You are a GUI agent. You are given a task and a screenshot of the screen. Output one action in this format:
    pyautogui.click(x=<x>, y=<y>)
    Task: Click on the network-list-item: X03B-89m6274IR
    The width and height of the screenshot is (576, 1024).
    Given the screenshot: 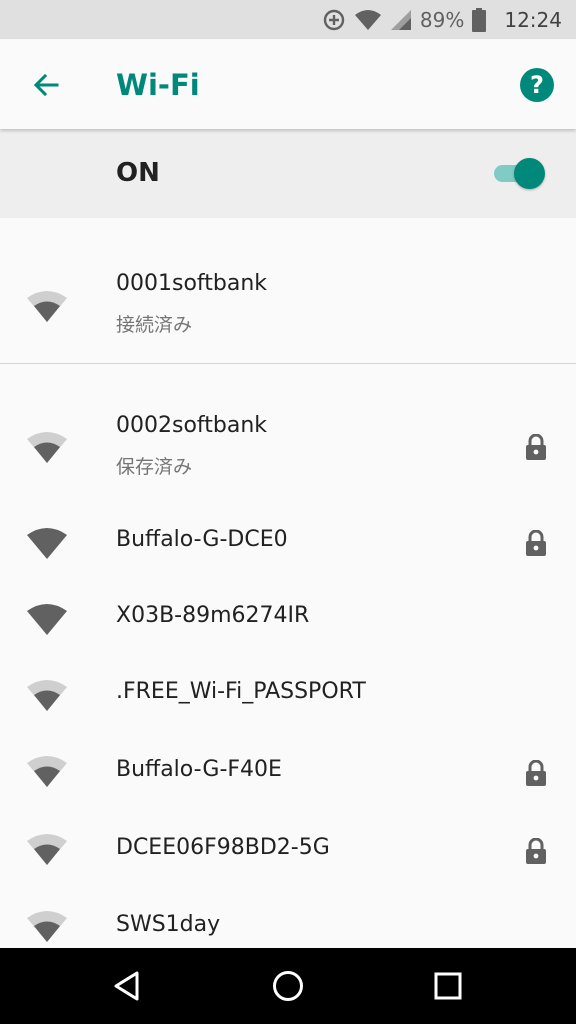 What is the action you would take?
    pyautogui.click(x=288, y=619)
    